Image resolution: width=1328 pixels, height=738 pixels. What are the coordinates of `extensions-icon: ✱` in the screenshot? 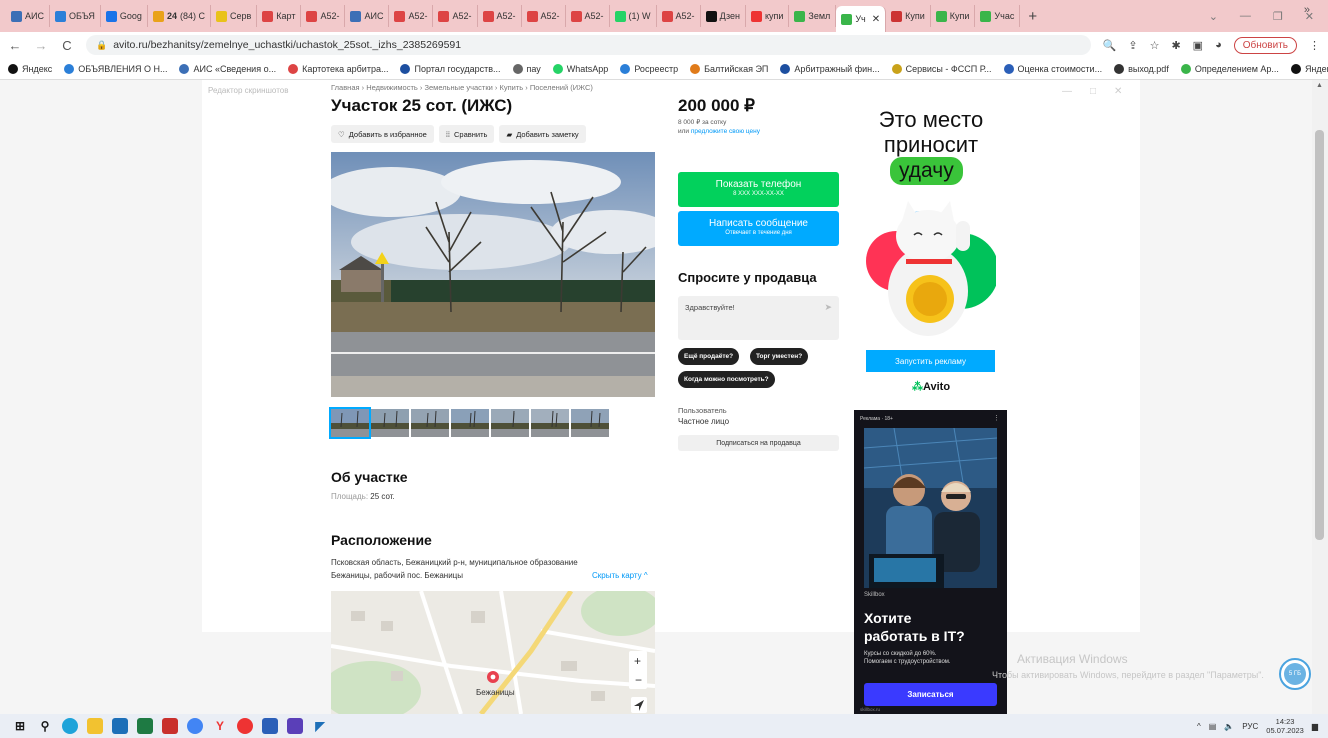 It's located at (1175, 45).